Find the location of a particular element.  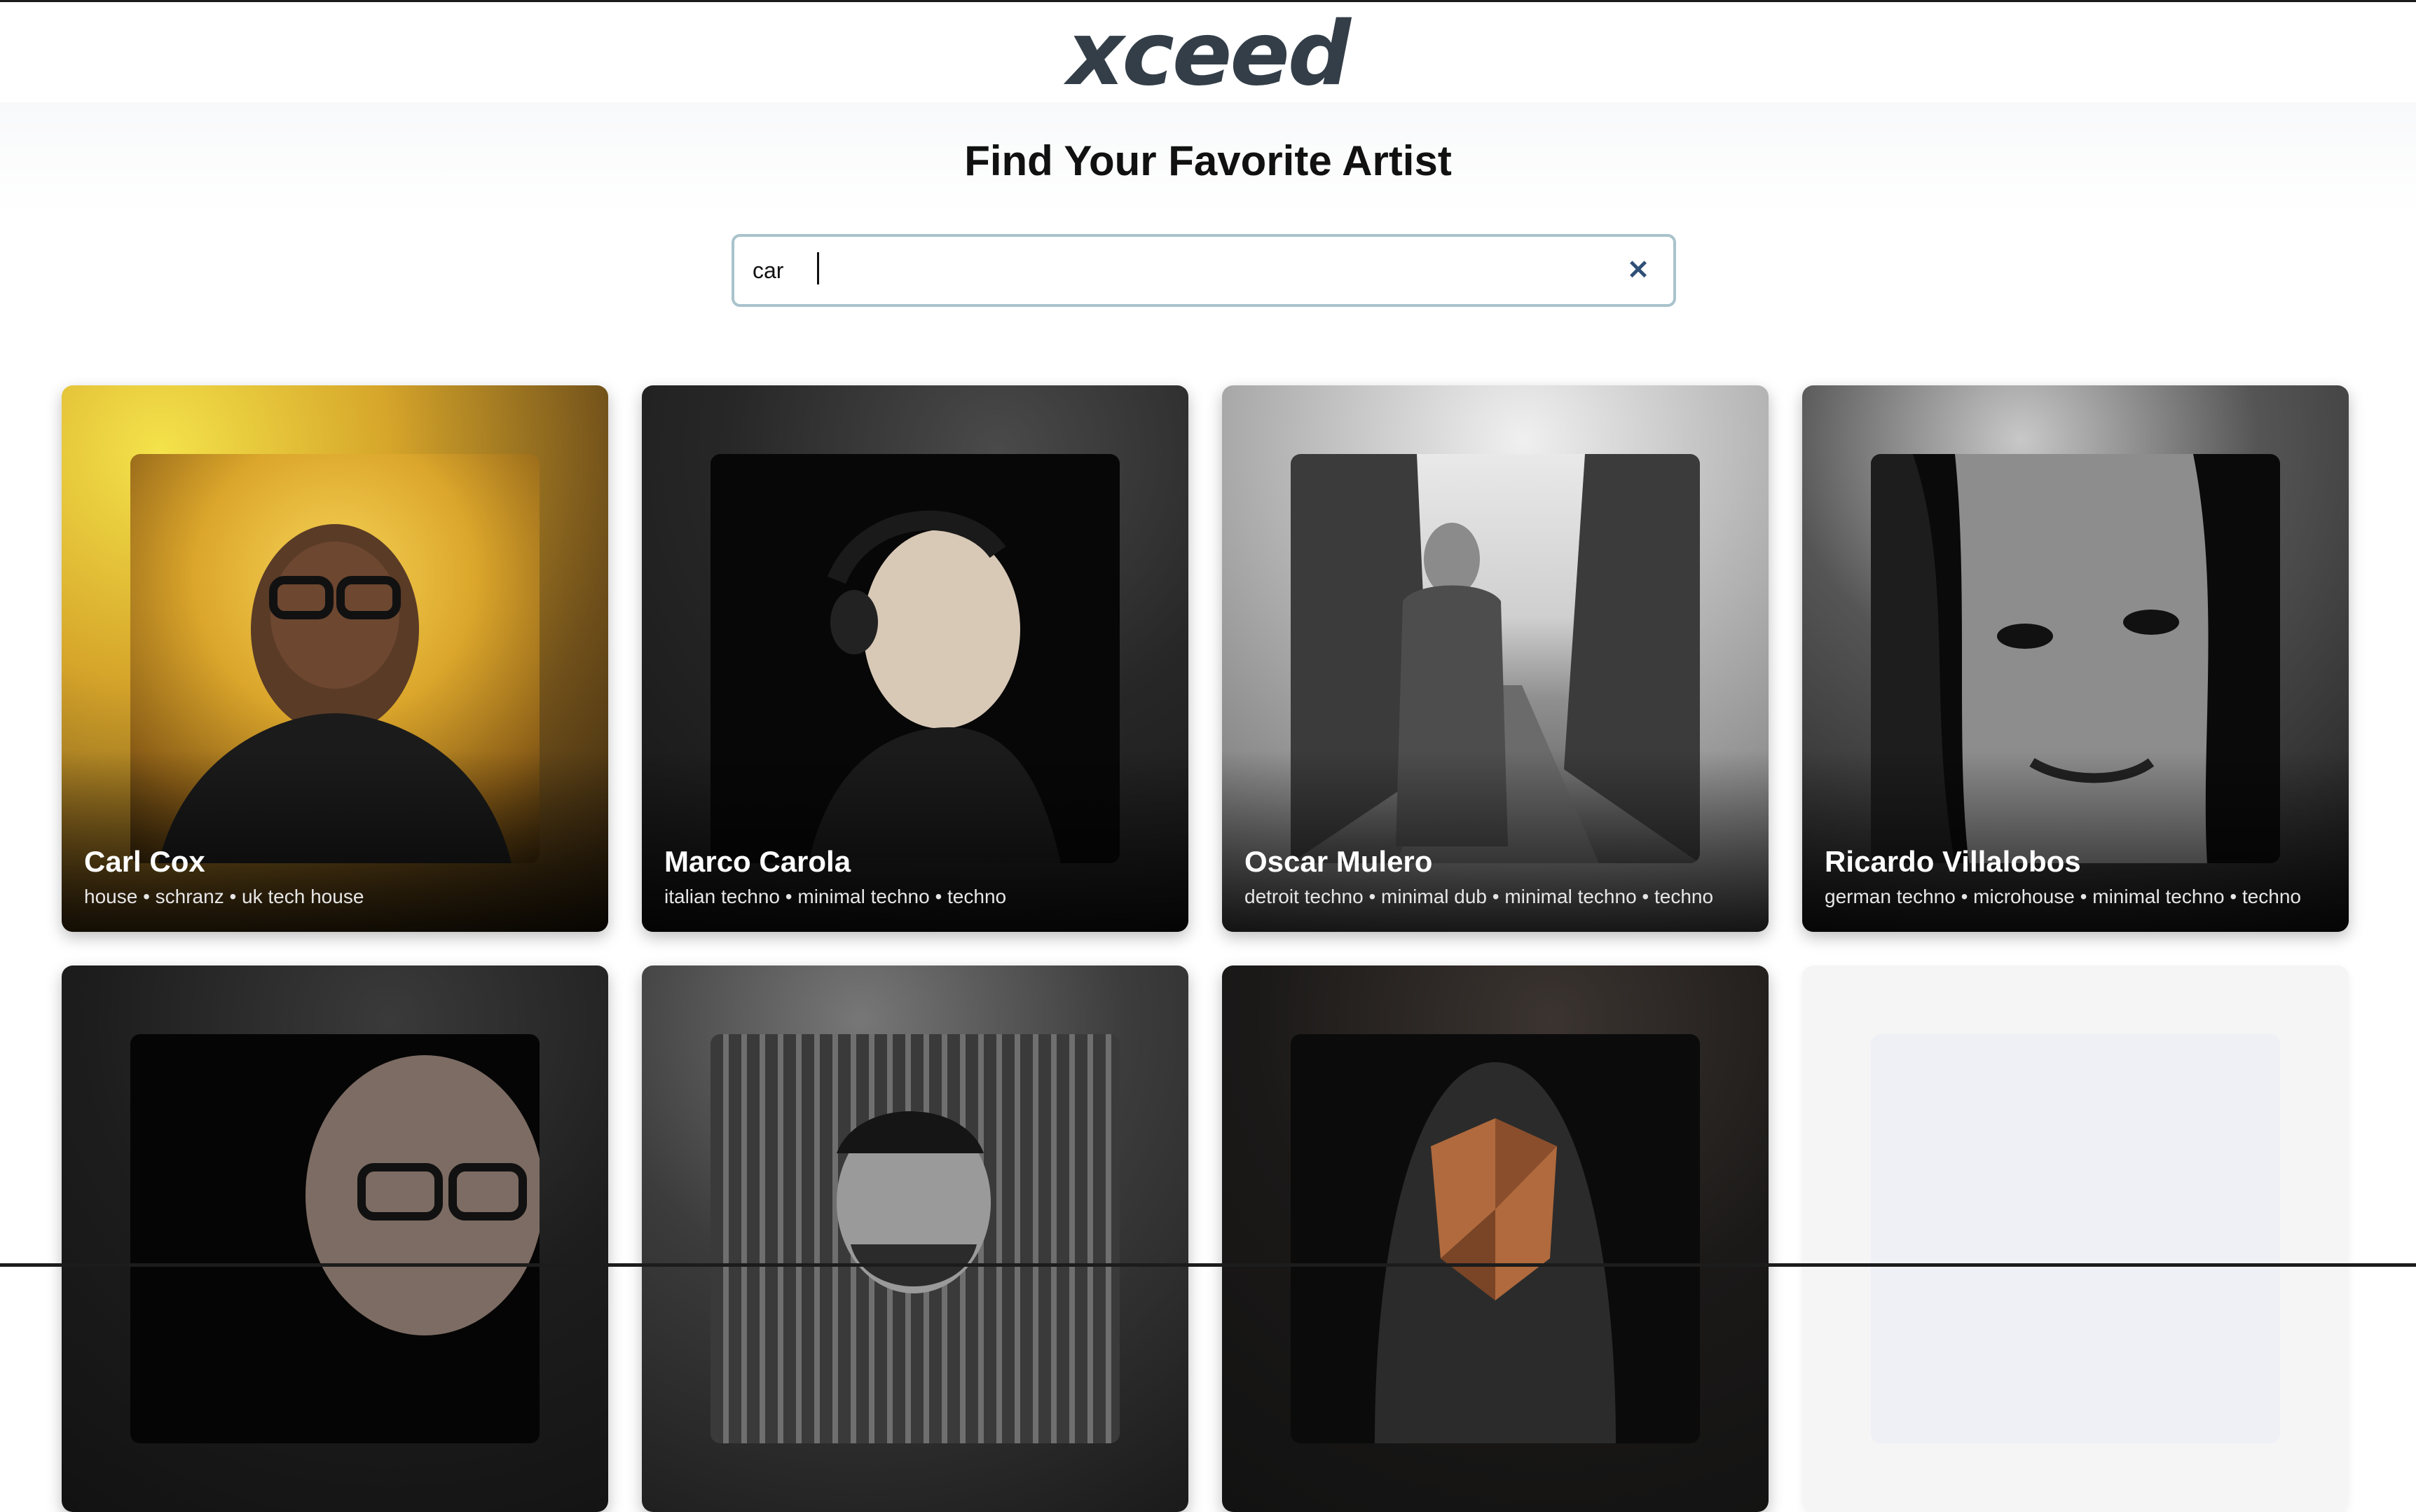

search-box: ✕ is located at coordinates (1204, 270).